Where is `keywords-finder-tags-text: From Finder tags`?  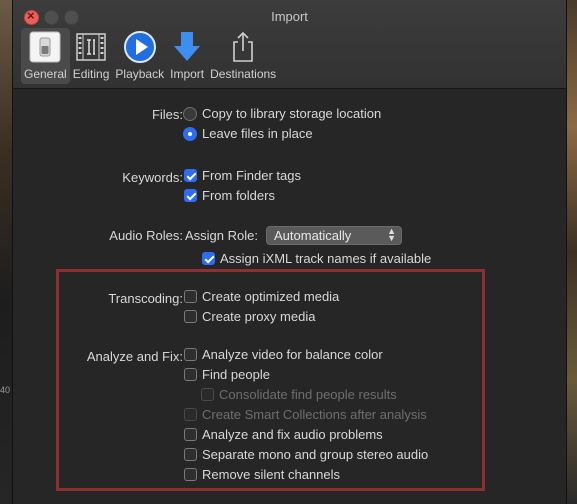 keywords-finder-tags-text: From Finder tags is located at coordinates (251, 175).